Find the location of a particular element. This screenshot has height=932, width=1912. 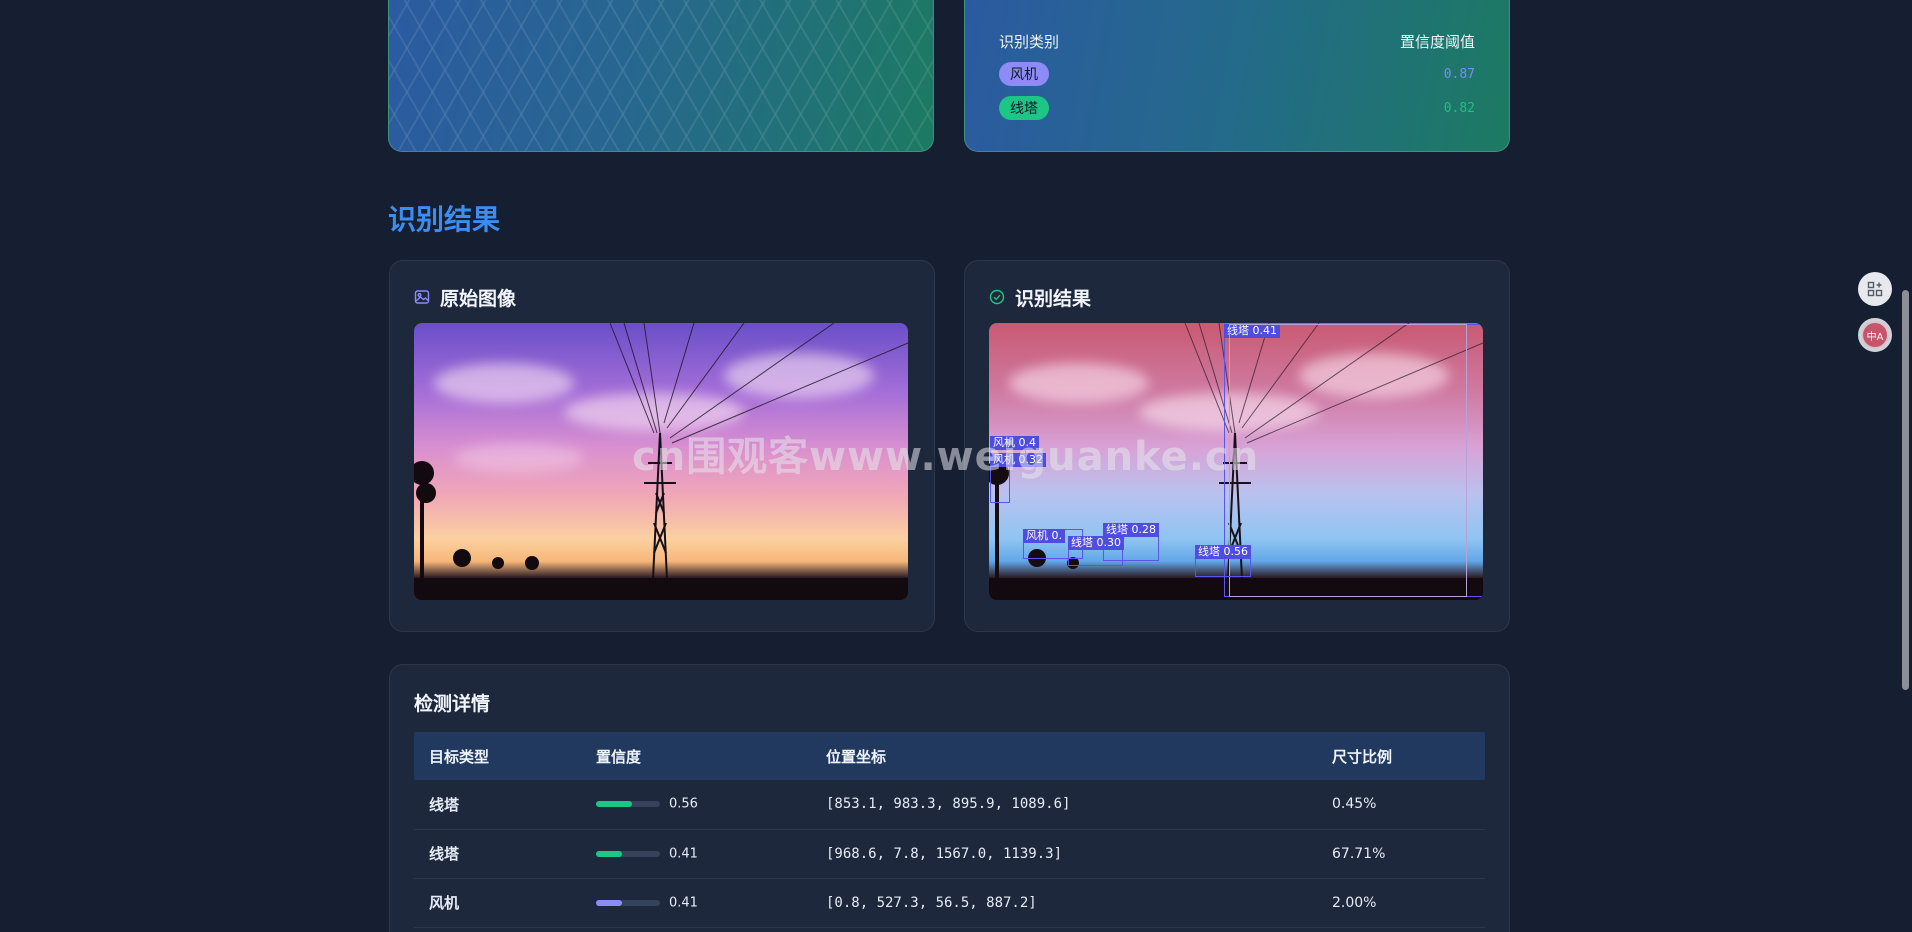

tower-class-pill: 线塔 is located at coordinates (1024, 108).